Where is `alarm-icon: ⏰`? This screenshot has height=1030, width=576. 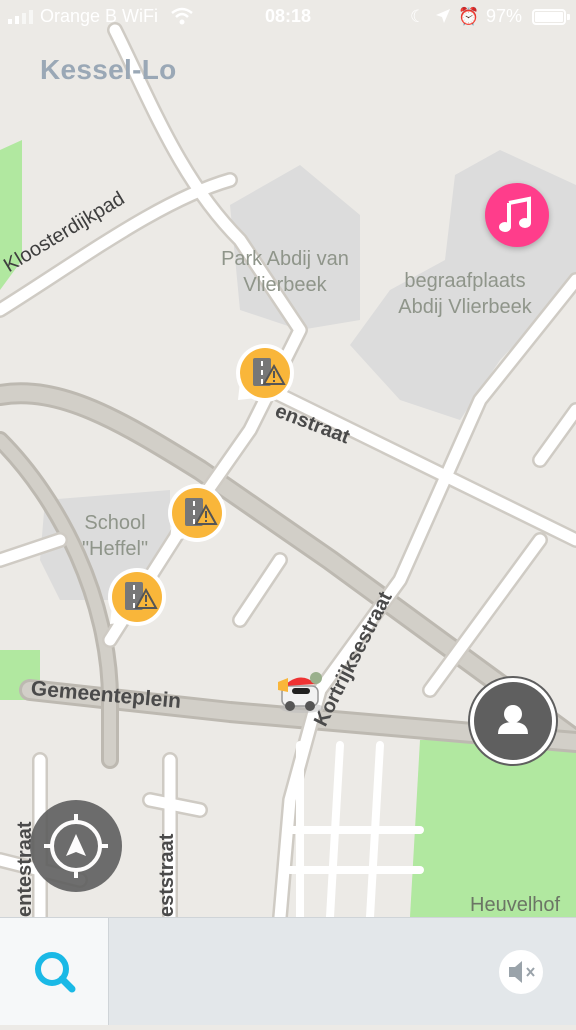
alarm-icon: ⏰ is located at coordinates (469, 16).